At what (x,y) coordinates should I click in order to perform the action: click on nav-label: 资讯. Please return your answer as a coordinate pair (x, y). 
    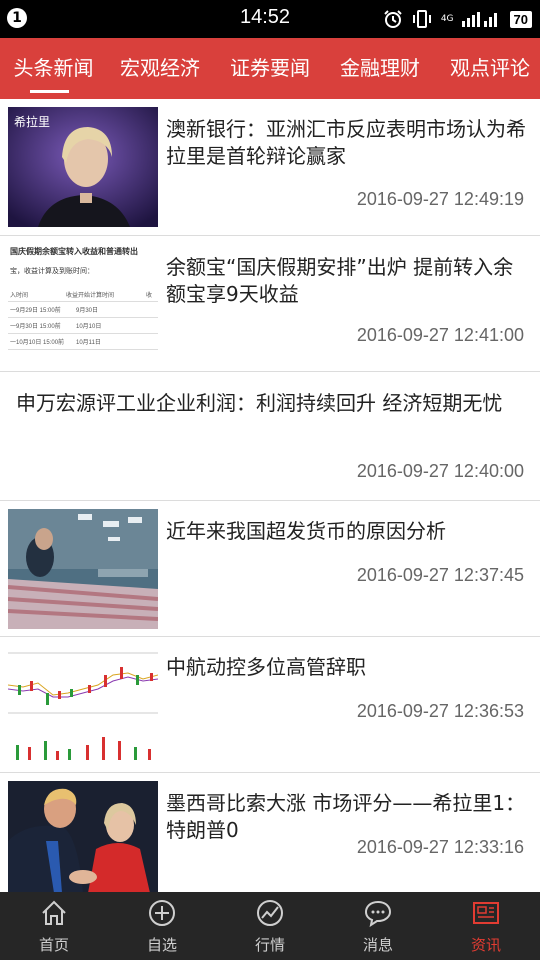
    Looking at the image, I should click on (485, 945).